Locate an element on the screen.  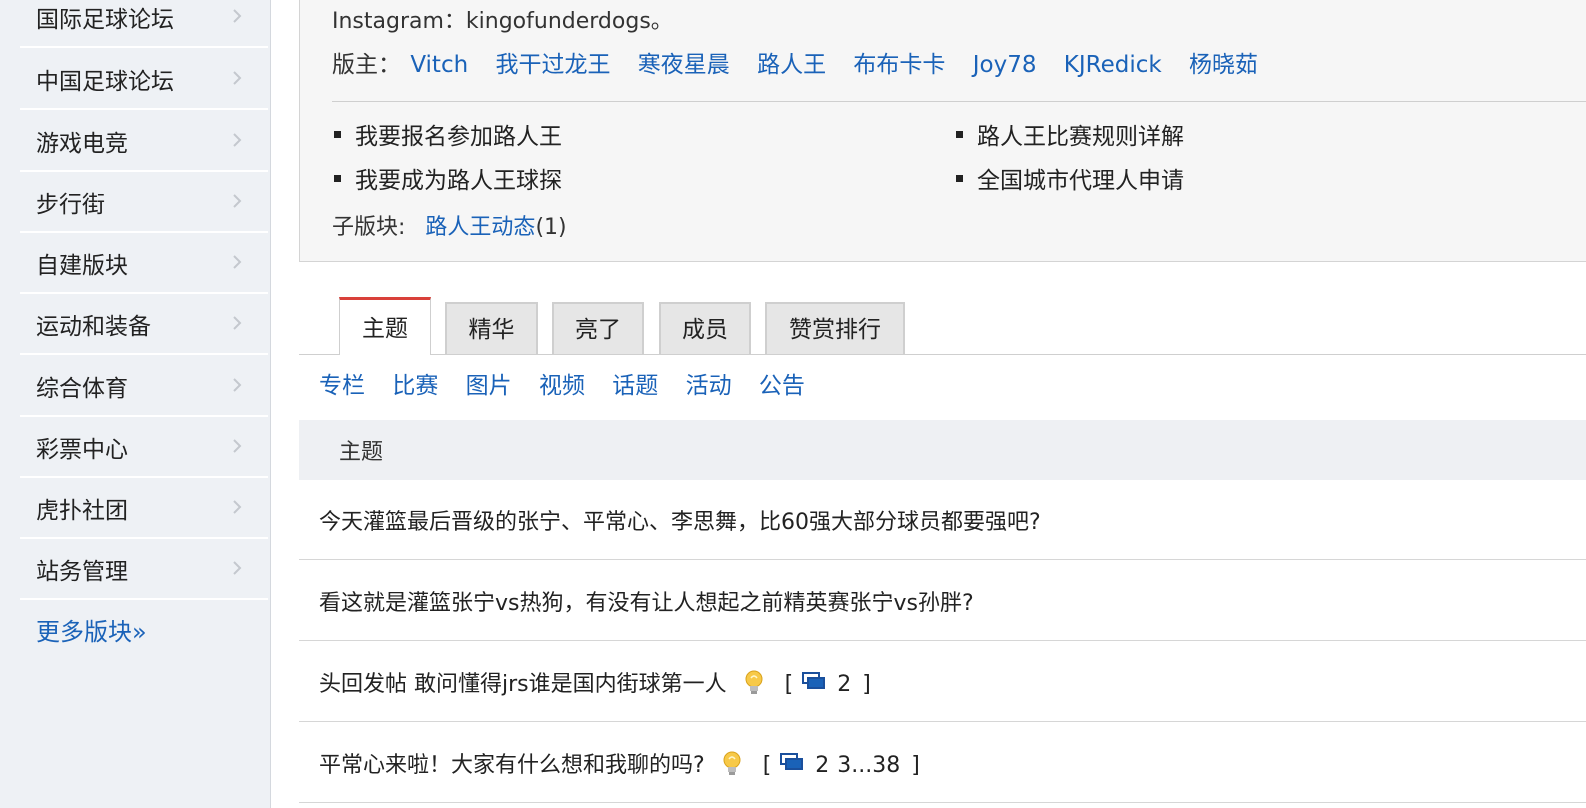
sidebar-item: 运动和装备 is located at coordinates (144, 325).